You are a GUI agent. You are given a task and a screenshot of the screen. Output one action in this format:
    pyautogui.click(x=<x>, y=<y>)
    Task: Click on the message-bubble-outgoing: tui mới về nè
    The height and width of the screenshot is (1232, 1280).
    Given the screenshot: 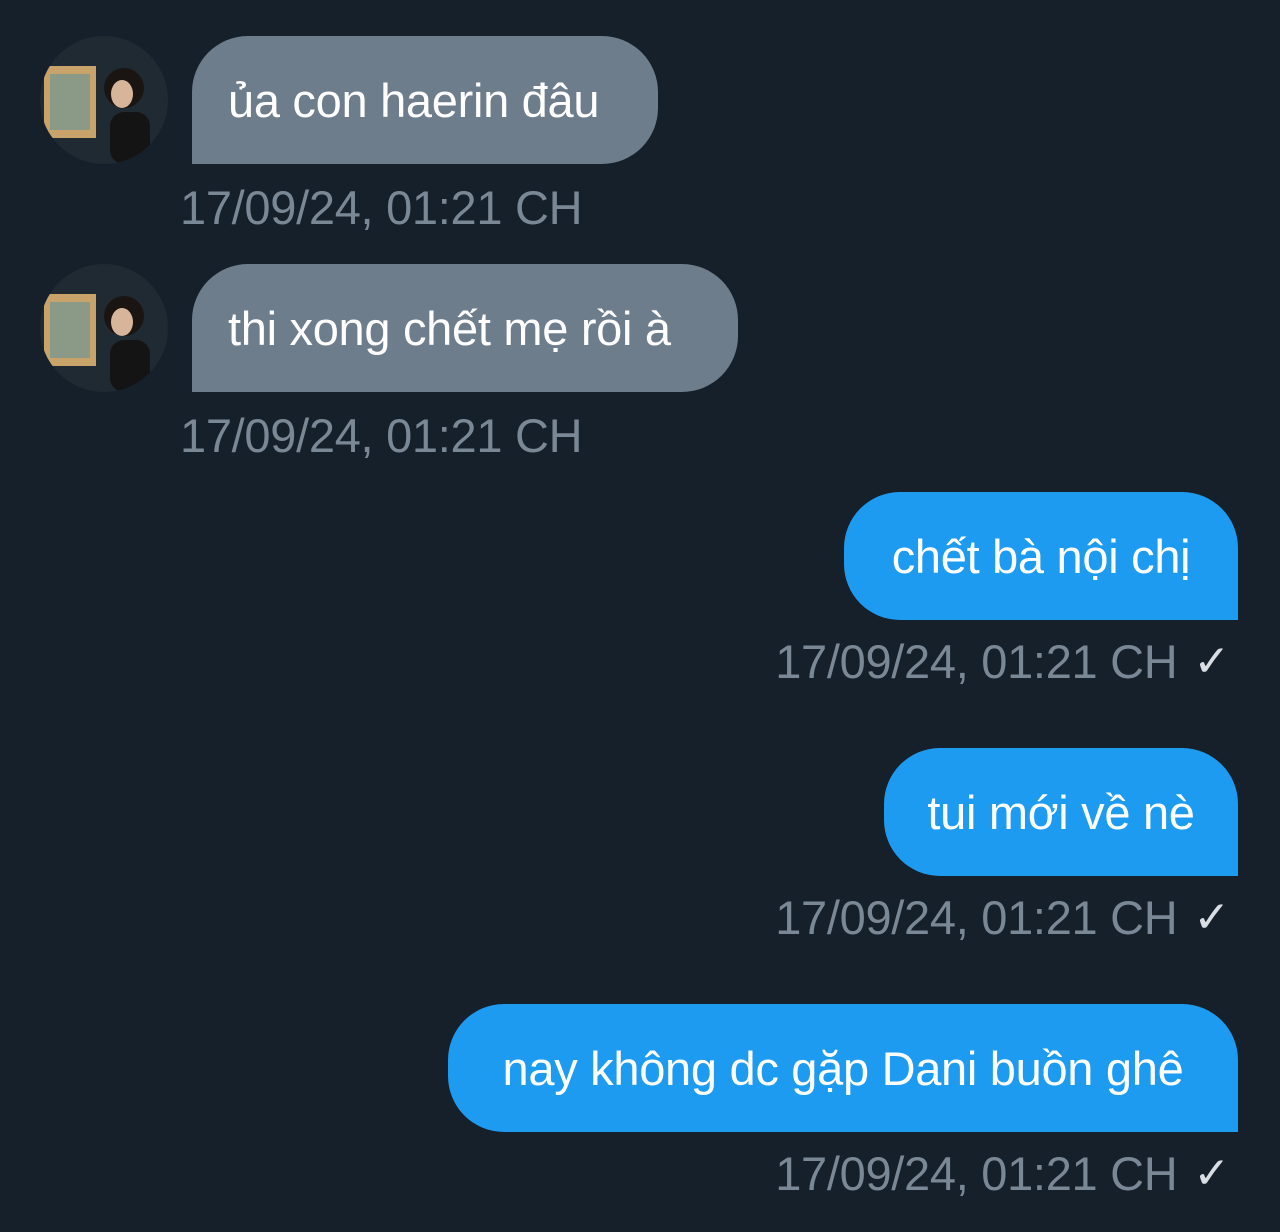 What is the action you would take?
    pyautogui.click(x=1061, y=812)
    